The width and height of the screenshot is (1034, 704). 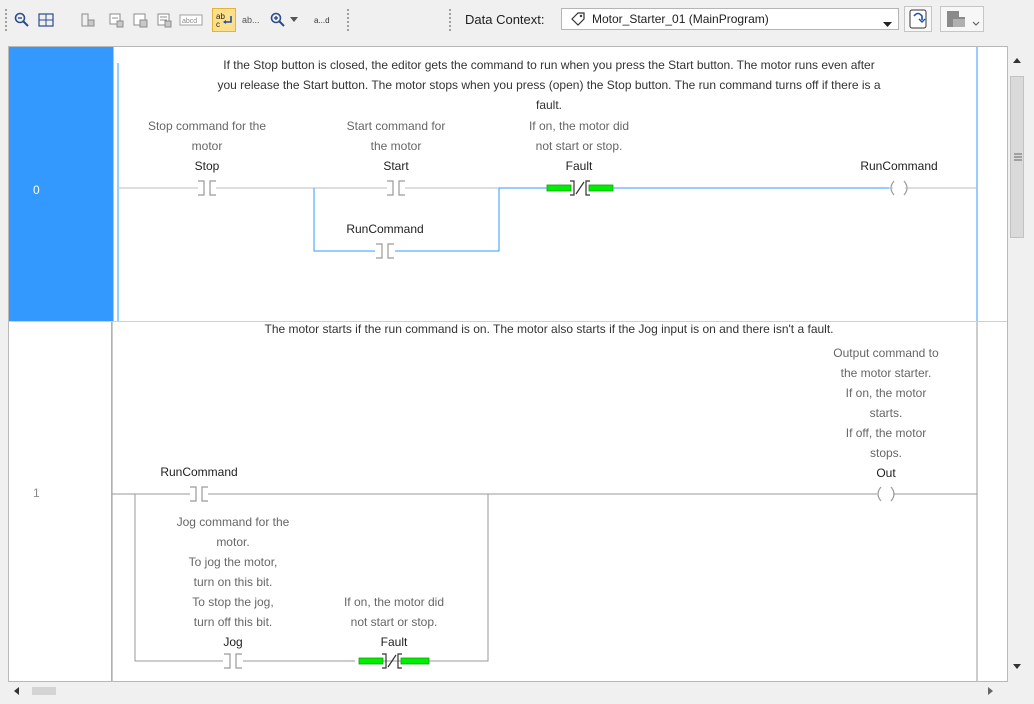 What do you see at coordinates (505, 19) in the screenshot?
I see `data-context-label: Data Context:` at bounding box center [505, 19].